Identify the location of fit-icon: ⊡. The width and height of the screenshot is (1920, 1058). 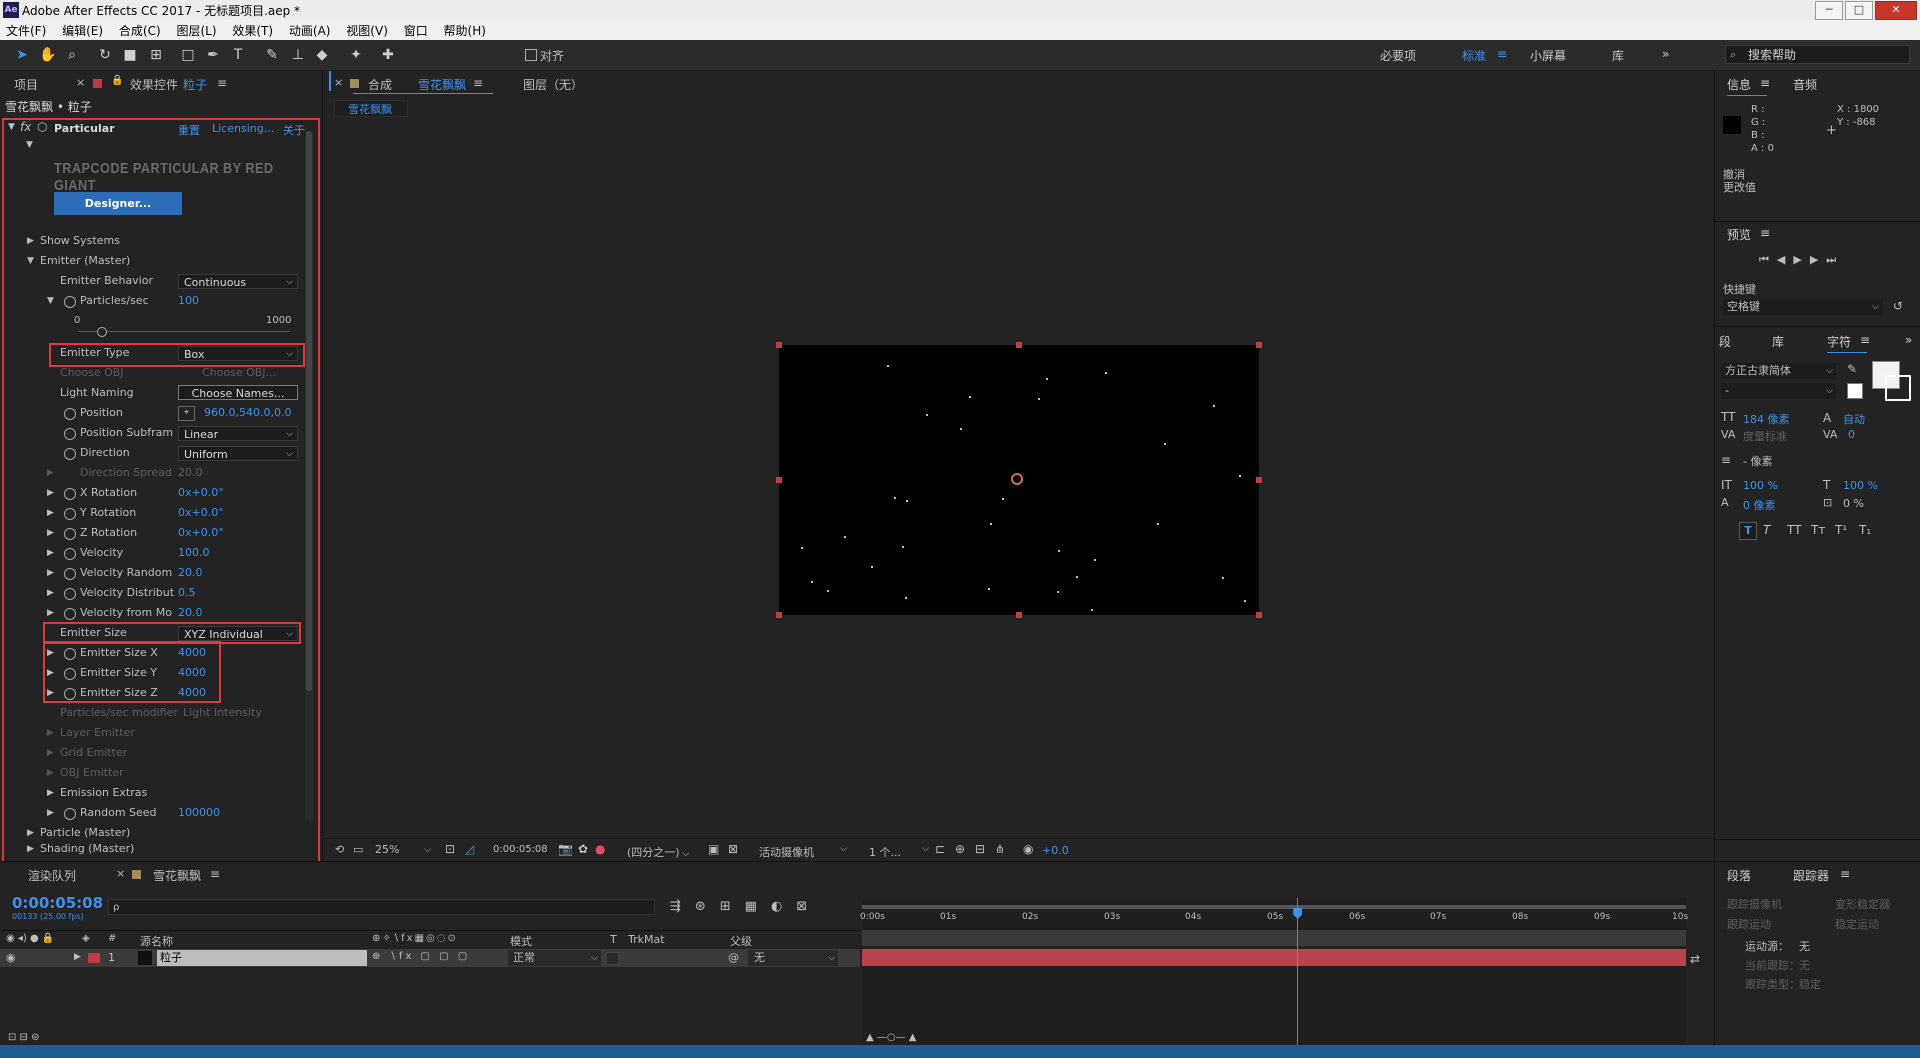
(450, 849).